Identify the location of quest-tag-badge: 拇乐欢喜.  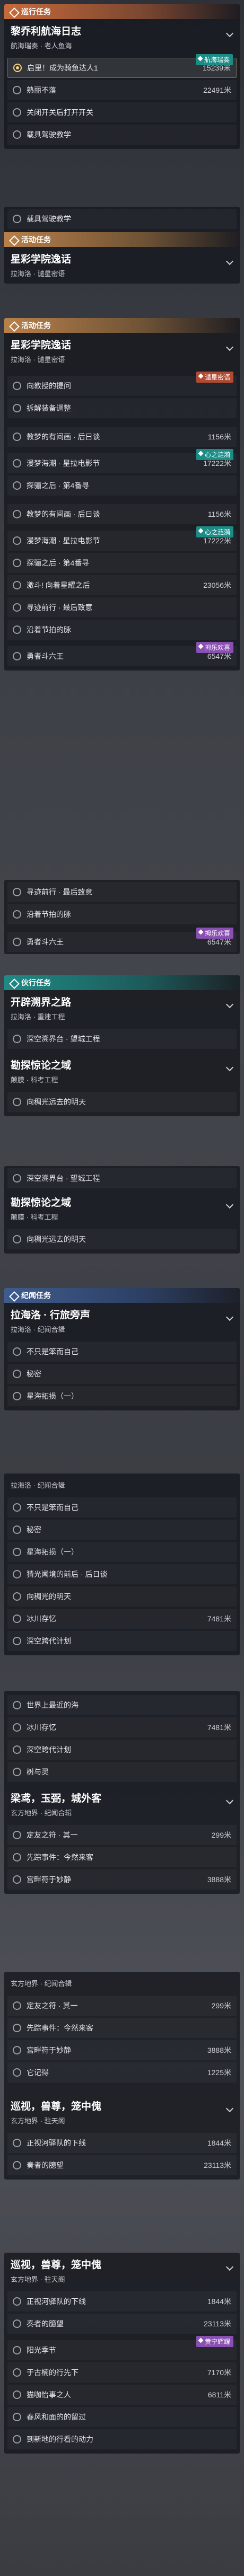
(215, 933).